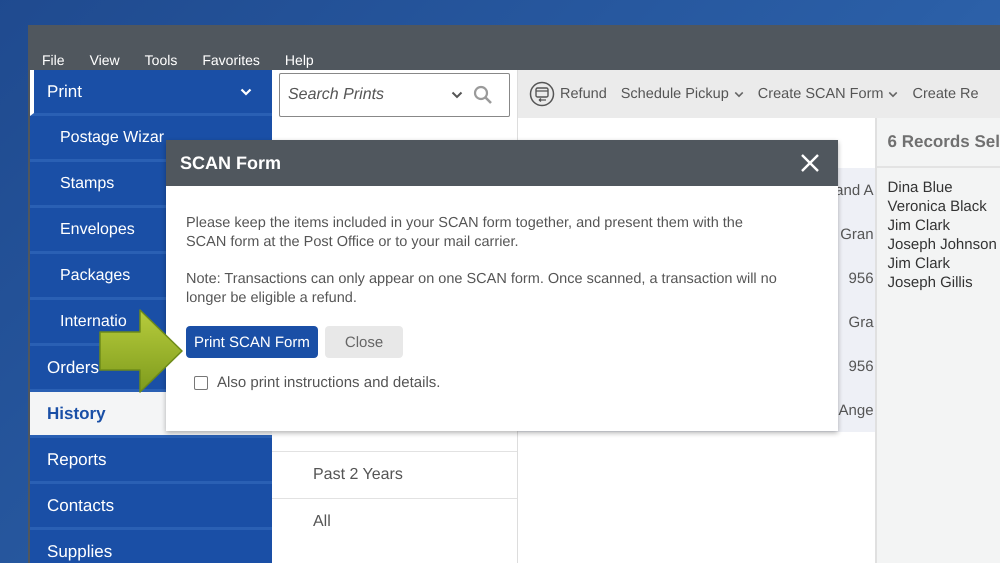 The image size is (1000, 563). I want to click on search-field: Search Prints, so click(394, 95).